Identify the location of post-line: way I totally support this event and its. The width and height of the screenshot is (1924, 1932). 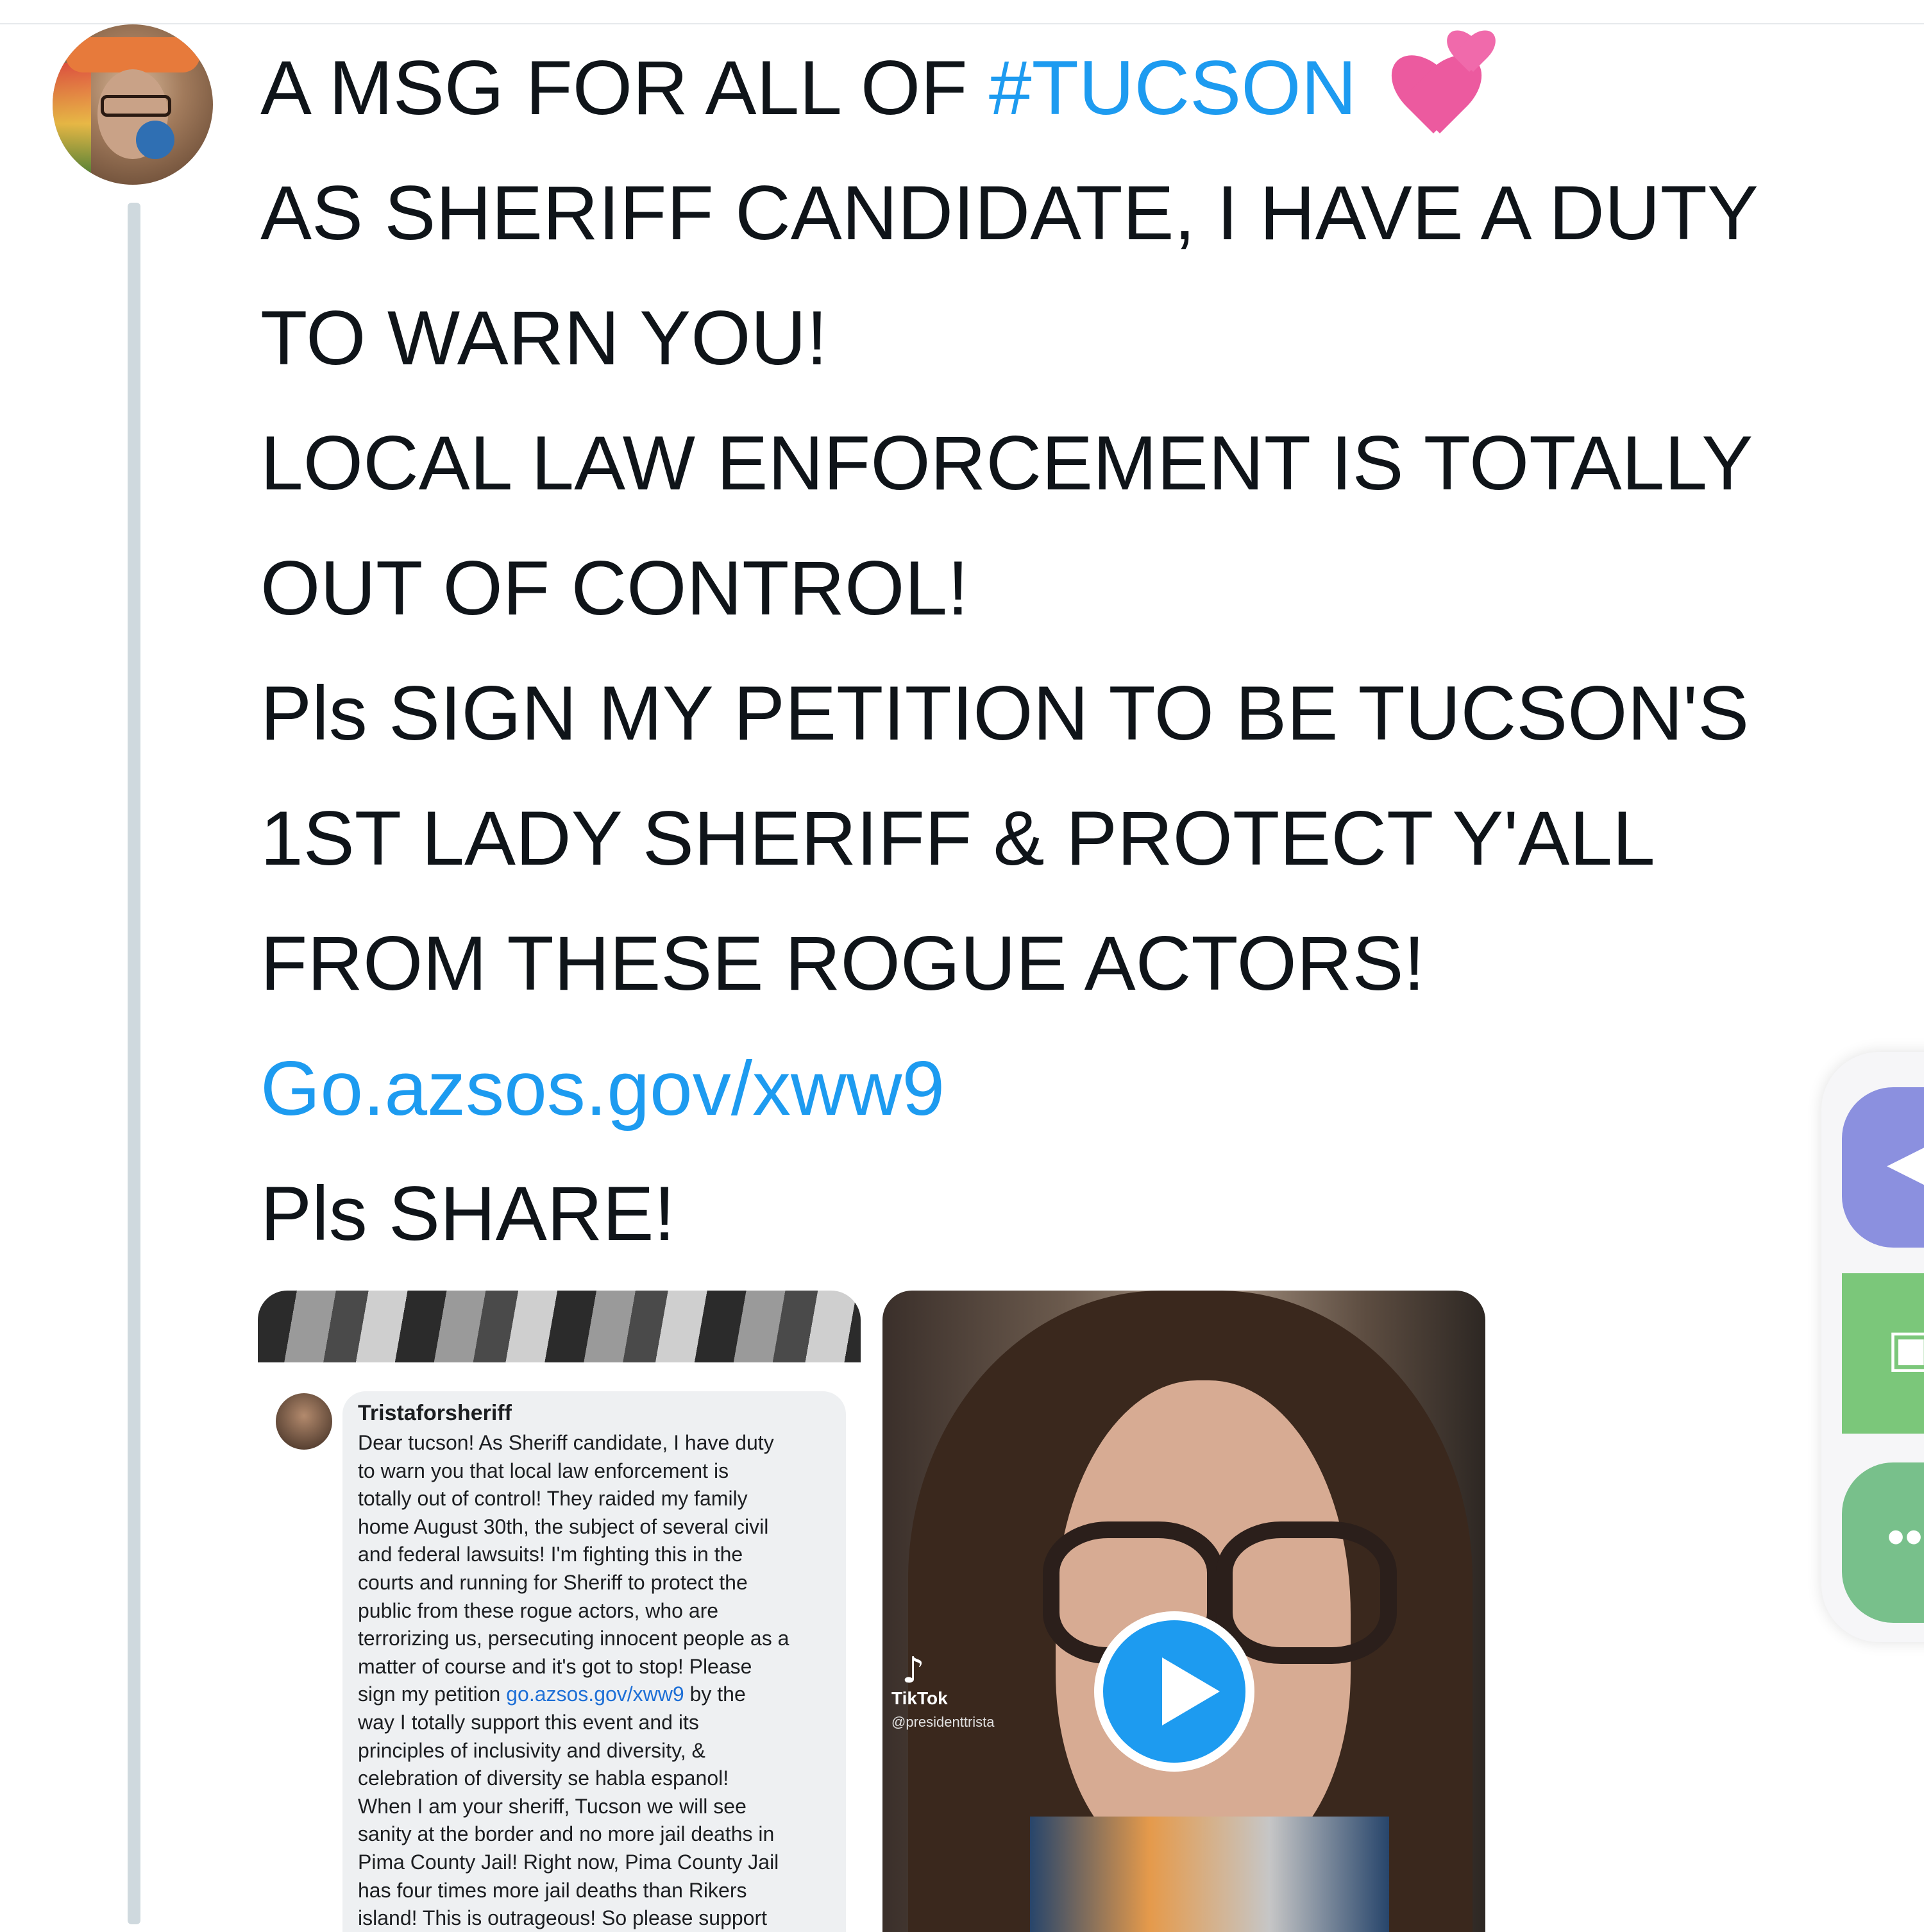
(528, 1722).